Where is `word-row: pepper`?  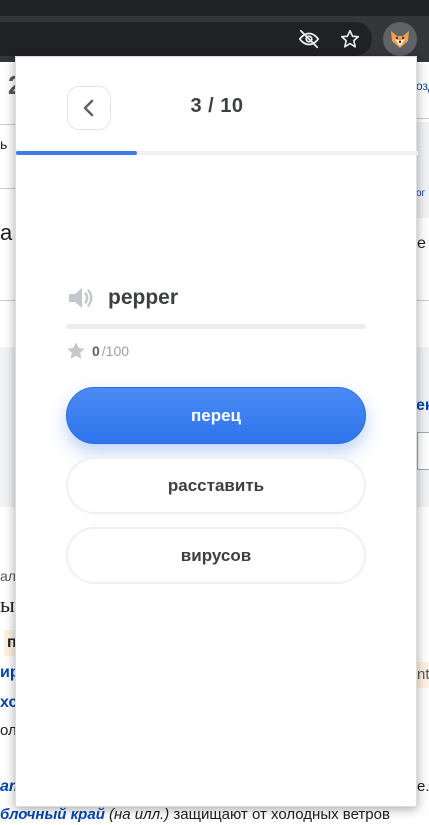
word-row: pepper is located at coordinates (122, 298).